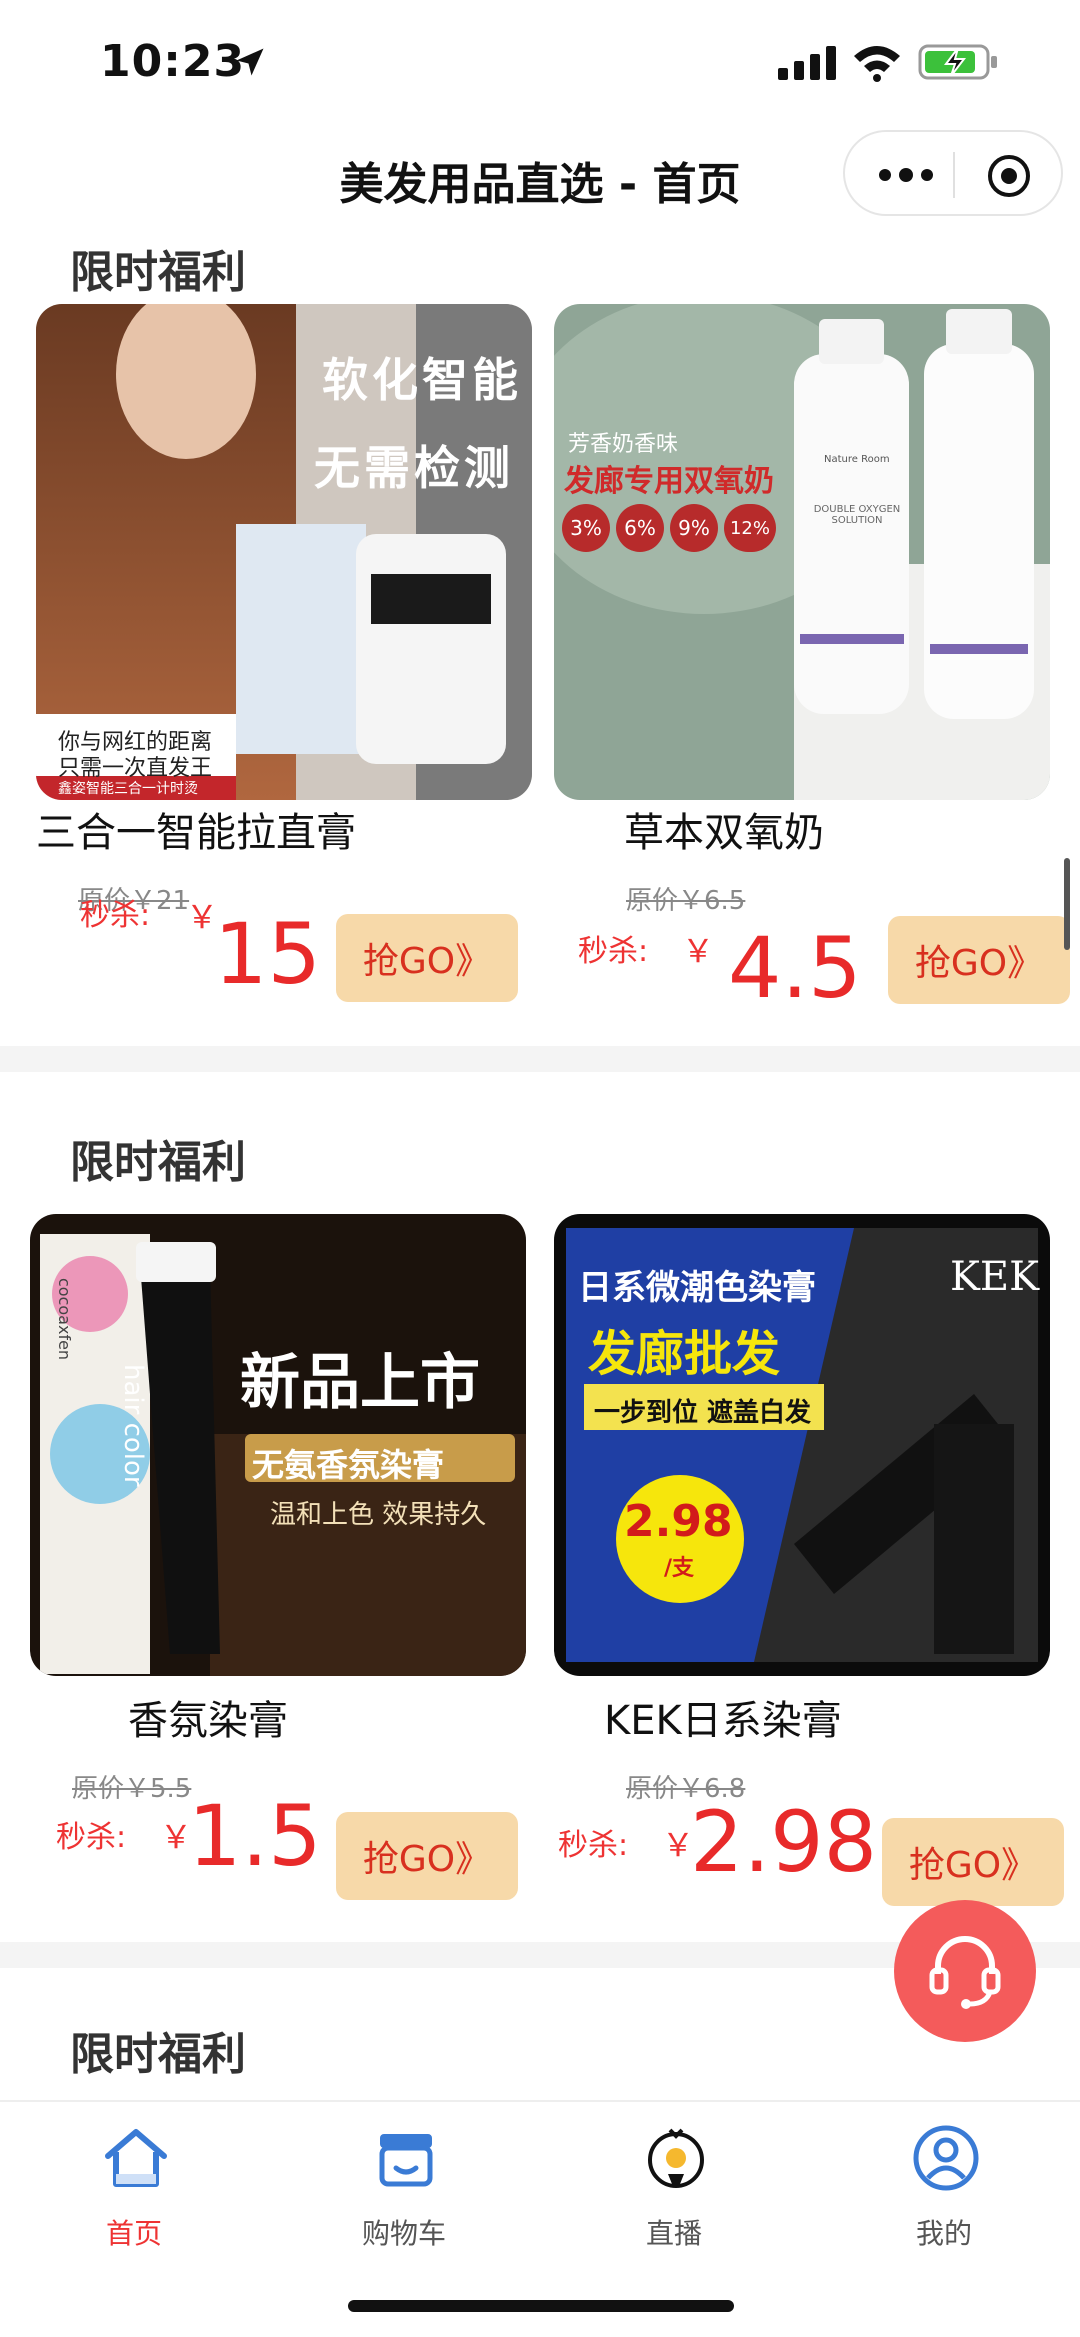  I want to click on product-photo, so click(802, 552).